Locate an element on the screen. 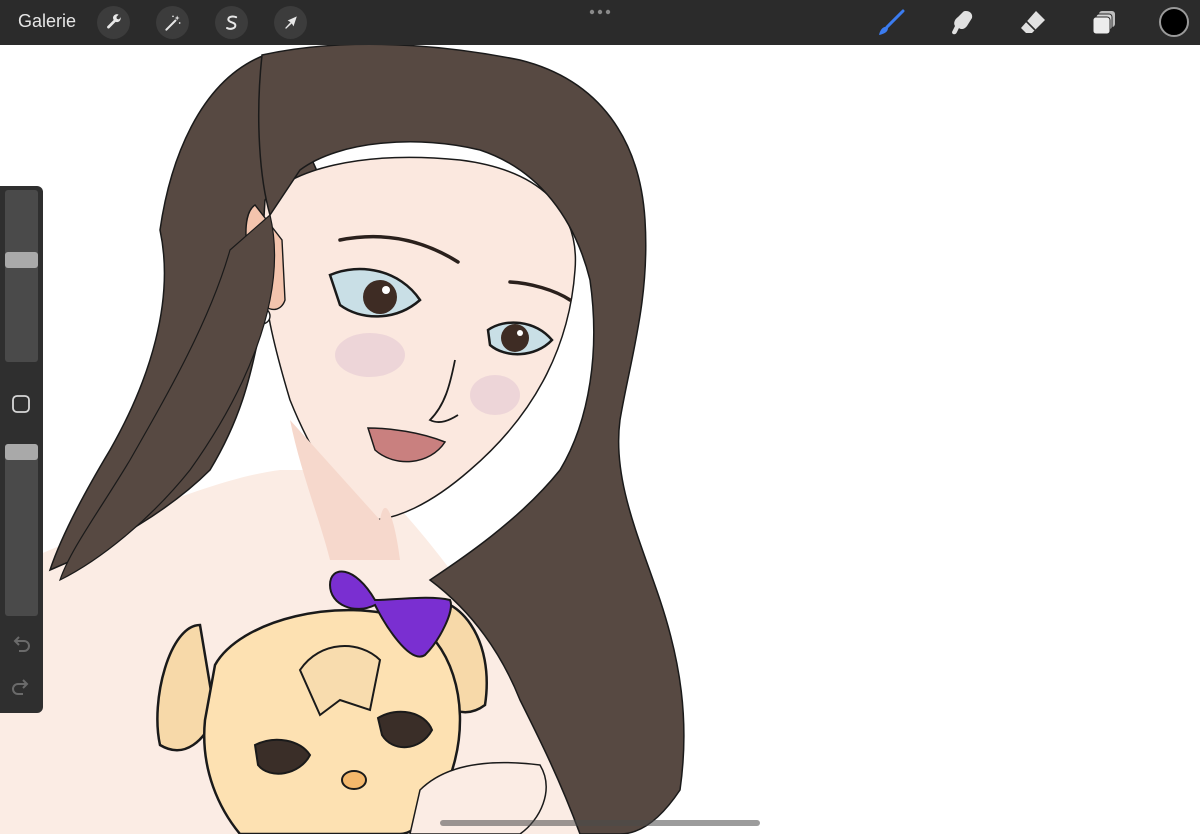 The width and height of the screenshot is (1200, 834). layers-icon is located at coordinates (1103, 23).